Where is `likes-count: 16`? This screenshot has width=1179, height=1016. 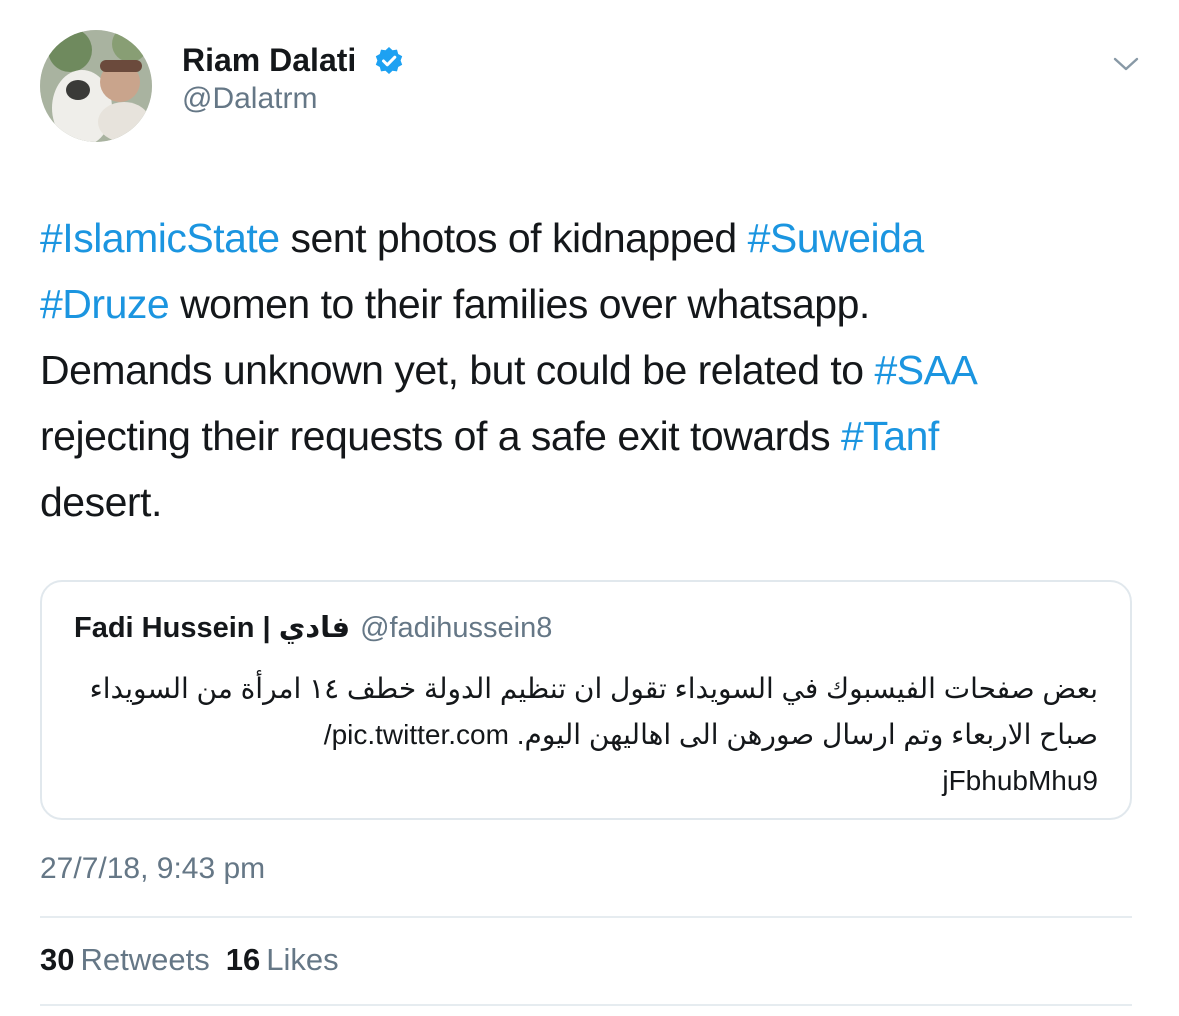 likes-count: 16 is located at coordinates (243, 959).